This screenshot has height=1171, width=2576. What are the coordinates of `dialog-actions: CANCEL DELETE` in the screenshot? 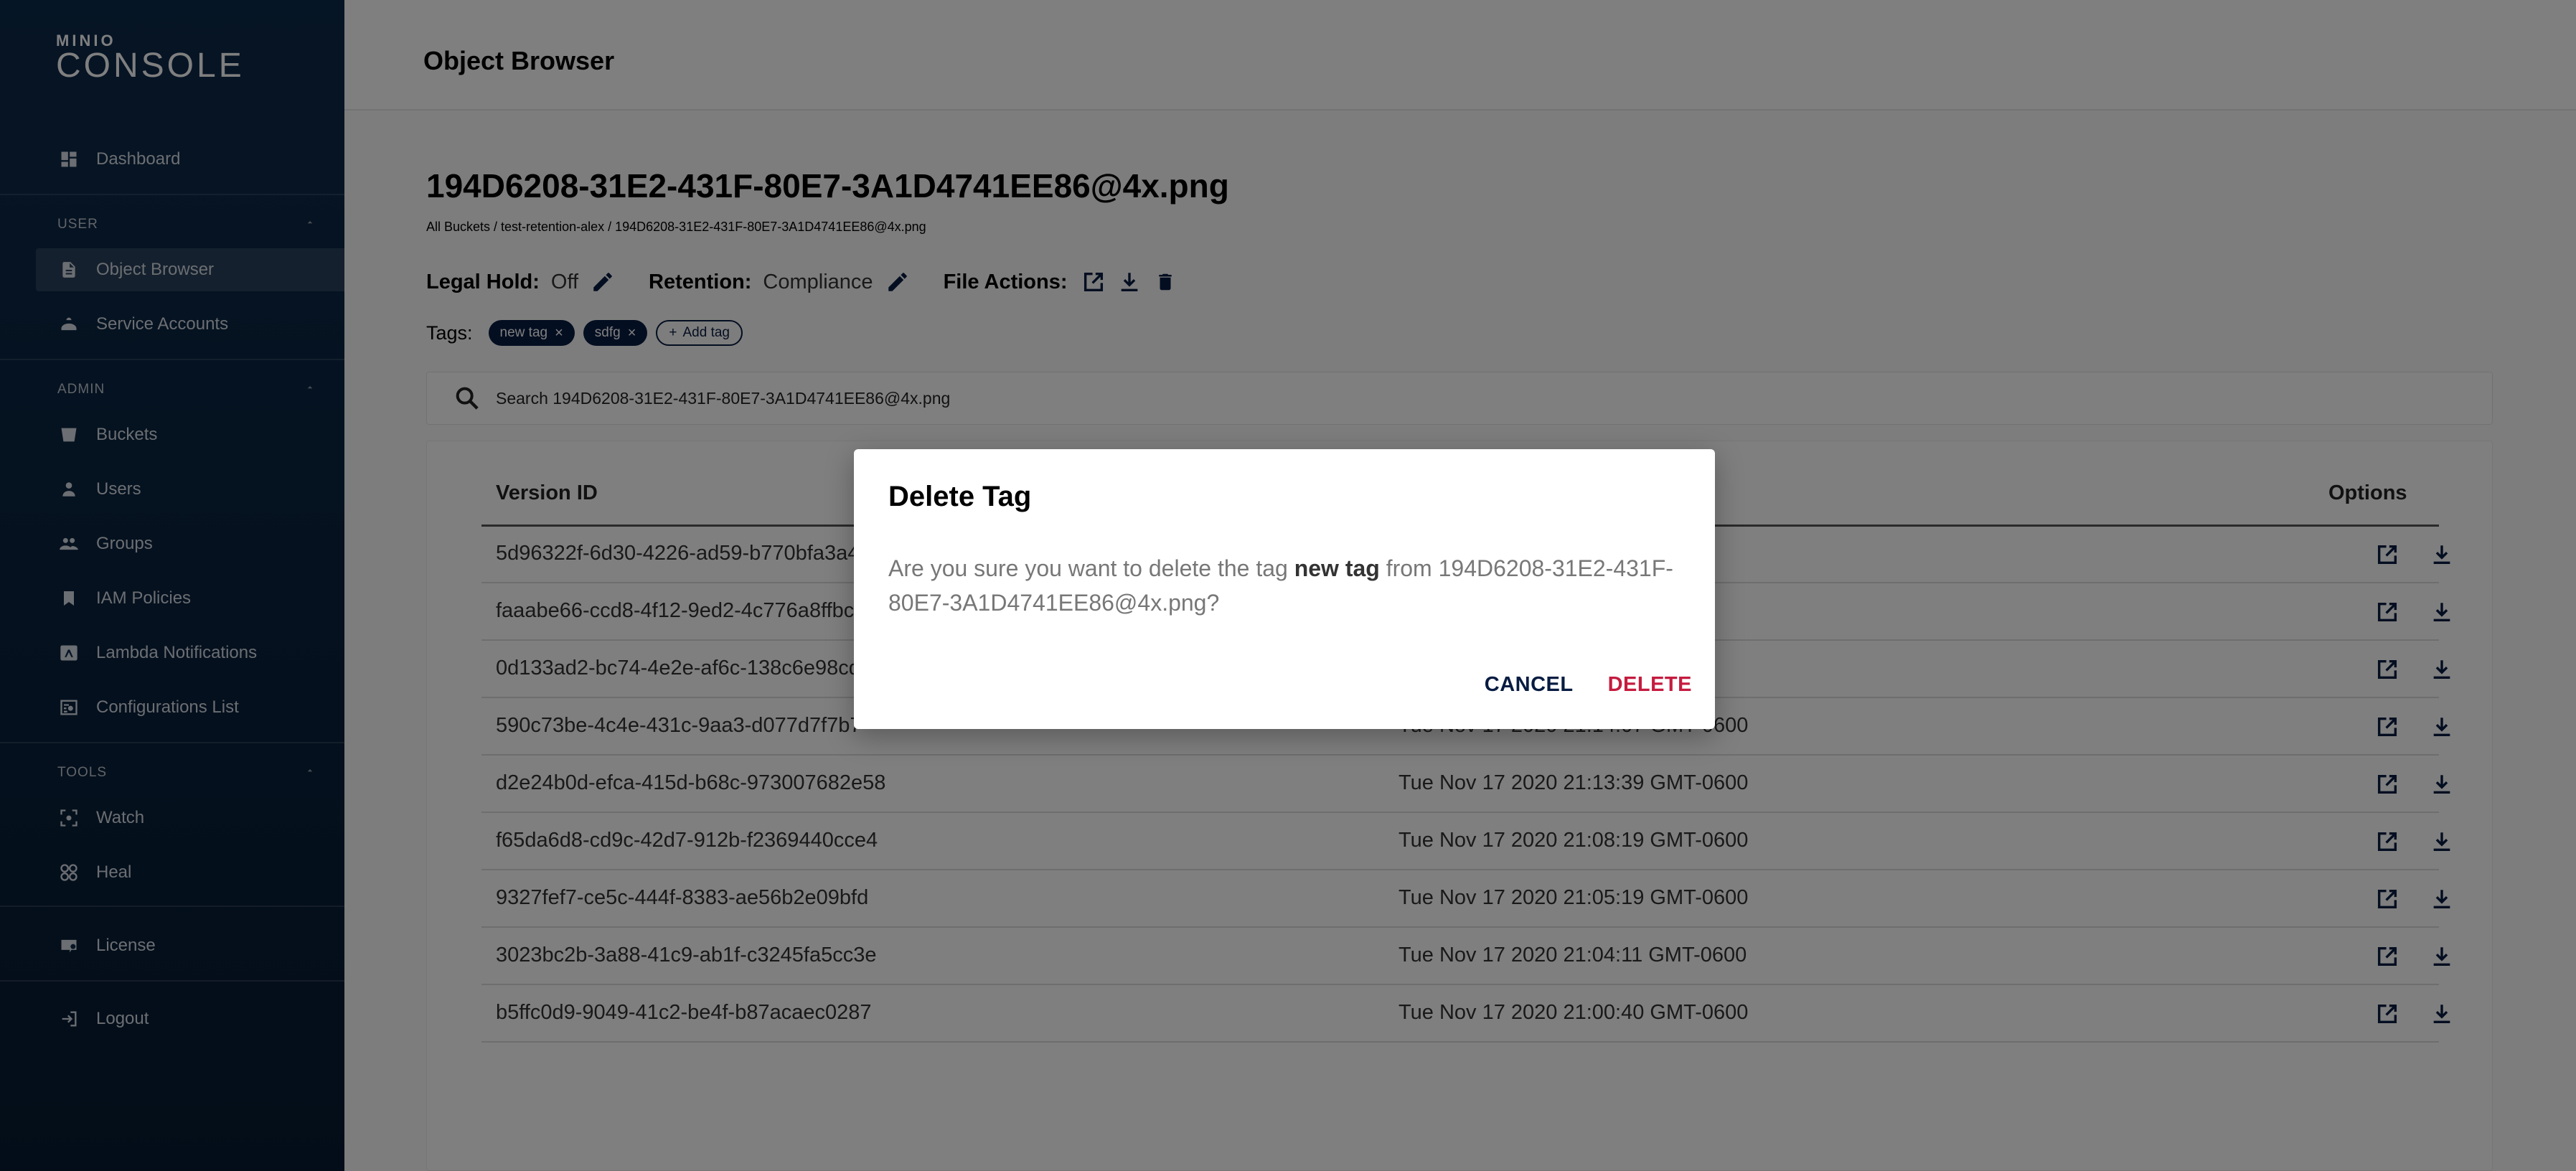 It's located at (1588, 685).